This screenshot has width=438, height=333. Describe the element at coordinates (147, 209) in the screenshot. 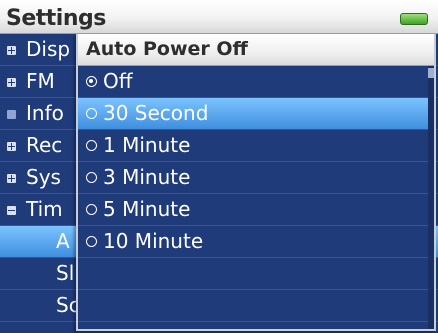

I see `option-label: 5 Minute` at that location.